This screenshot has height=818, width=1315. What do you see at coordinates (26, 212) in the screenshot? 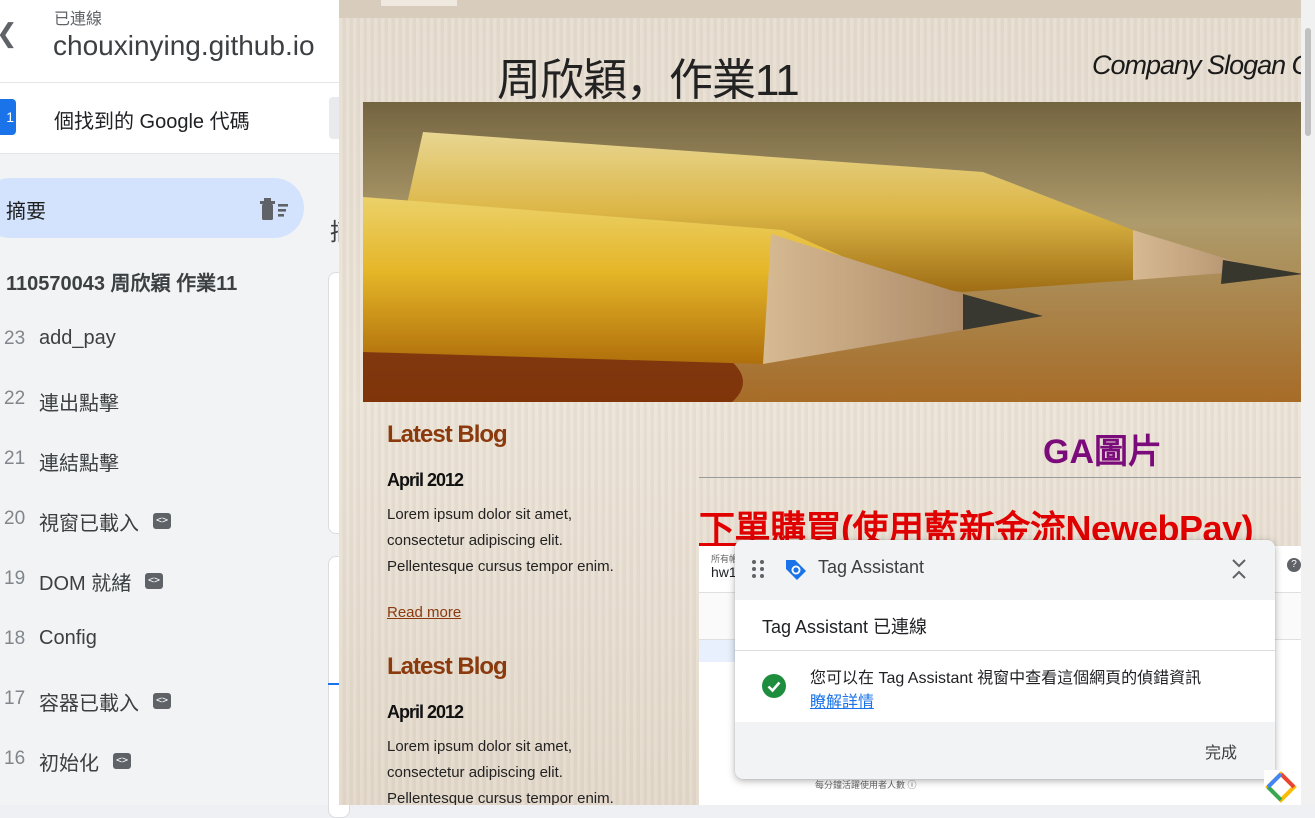
I see `summary-label: 摘要` at bounding box center [26, 212].